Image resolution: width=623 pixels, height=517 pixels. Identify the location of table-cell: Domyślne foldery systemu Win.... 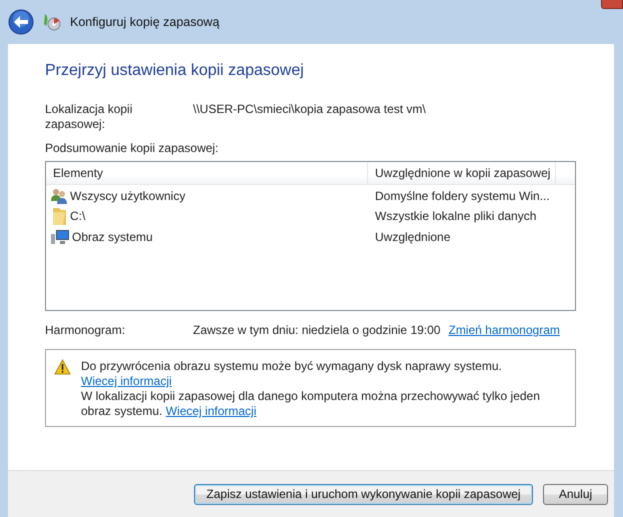
(462, 195).